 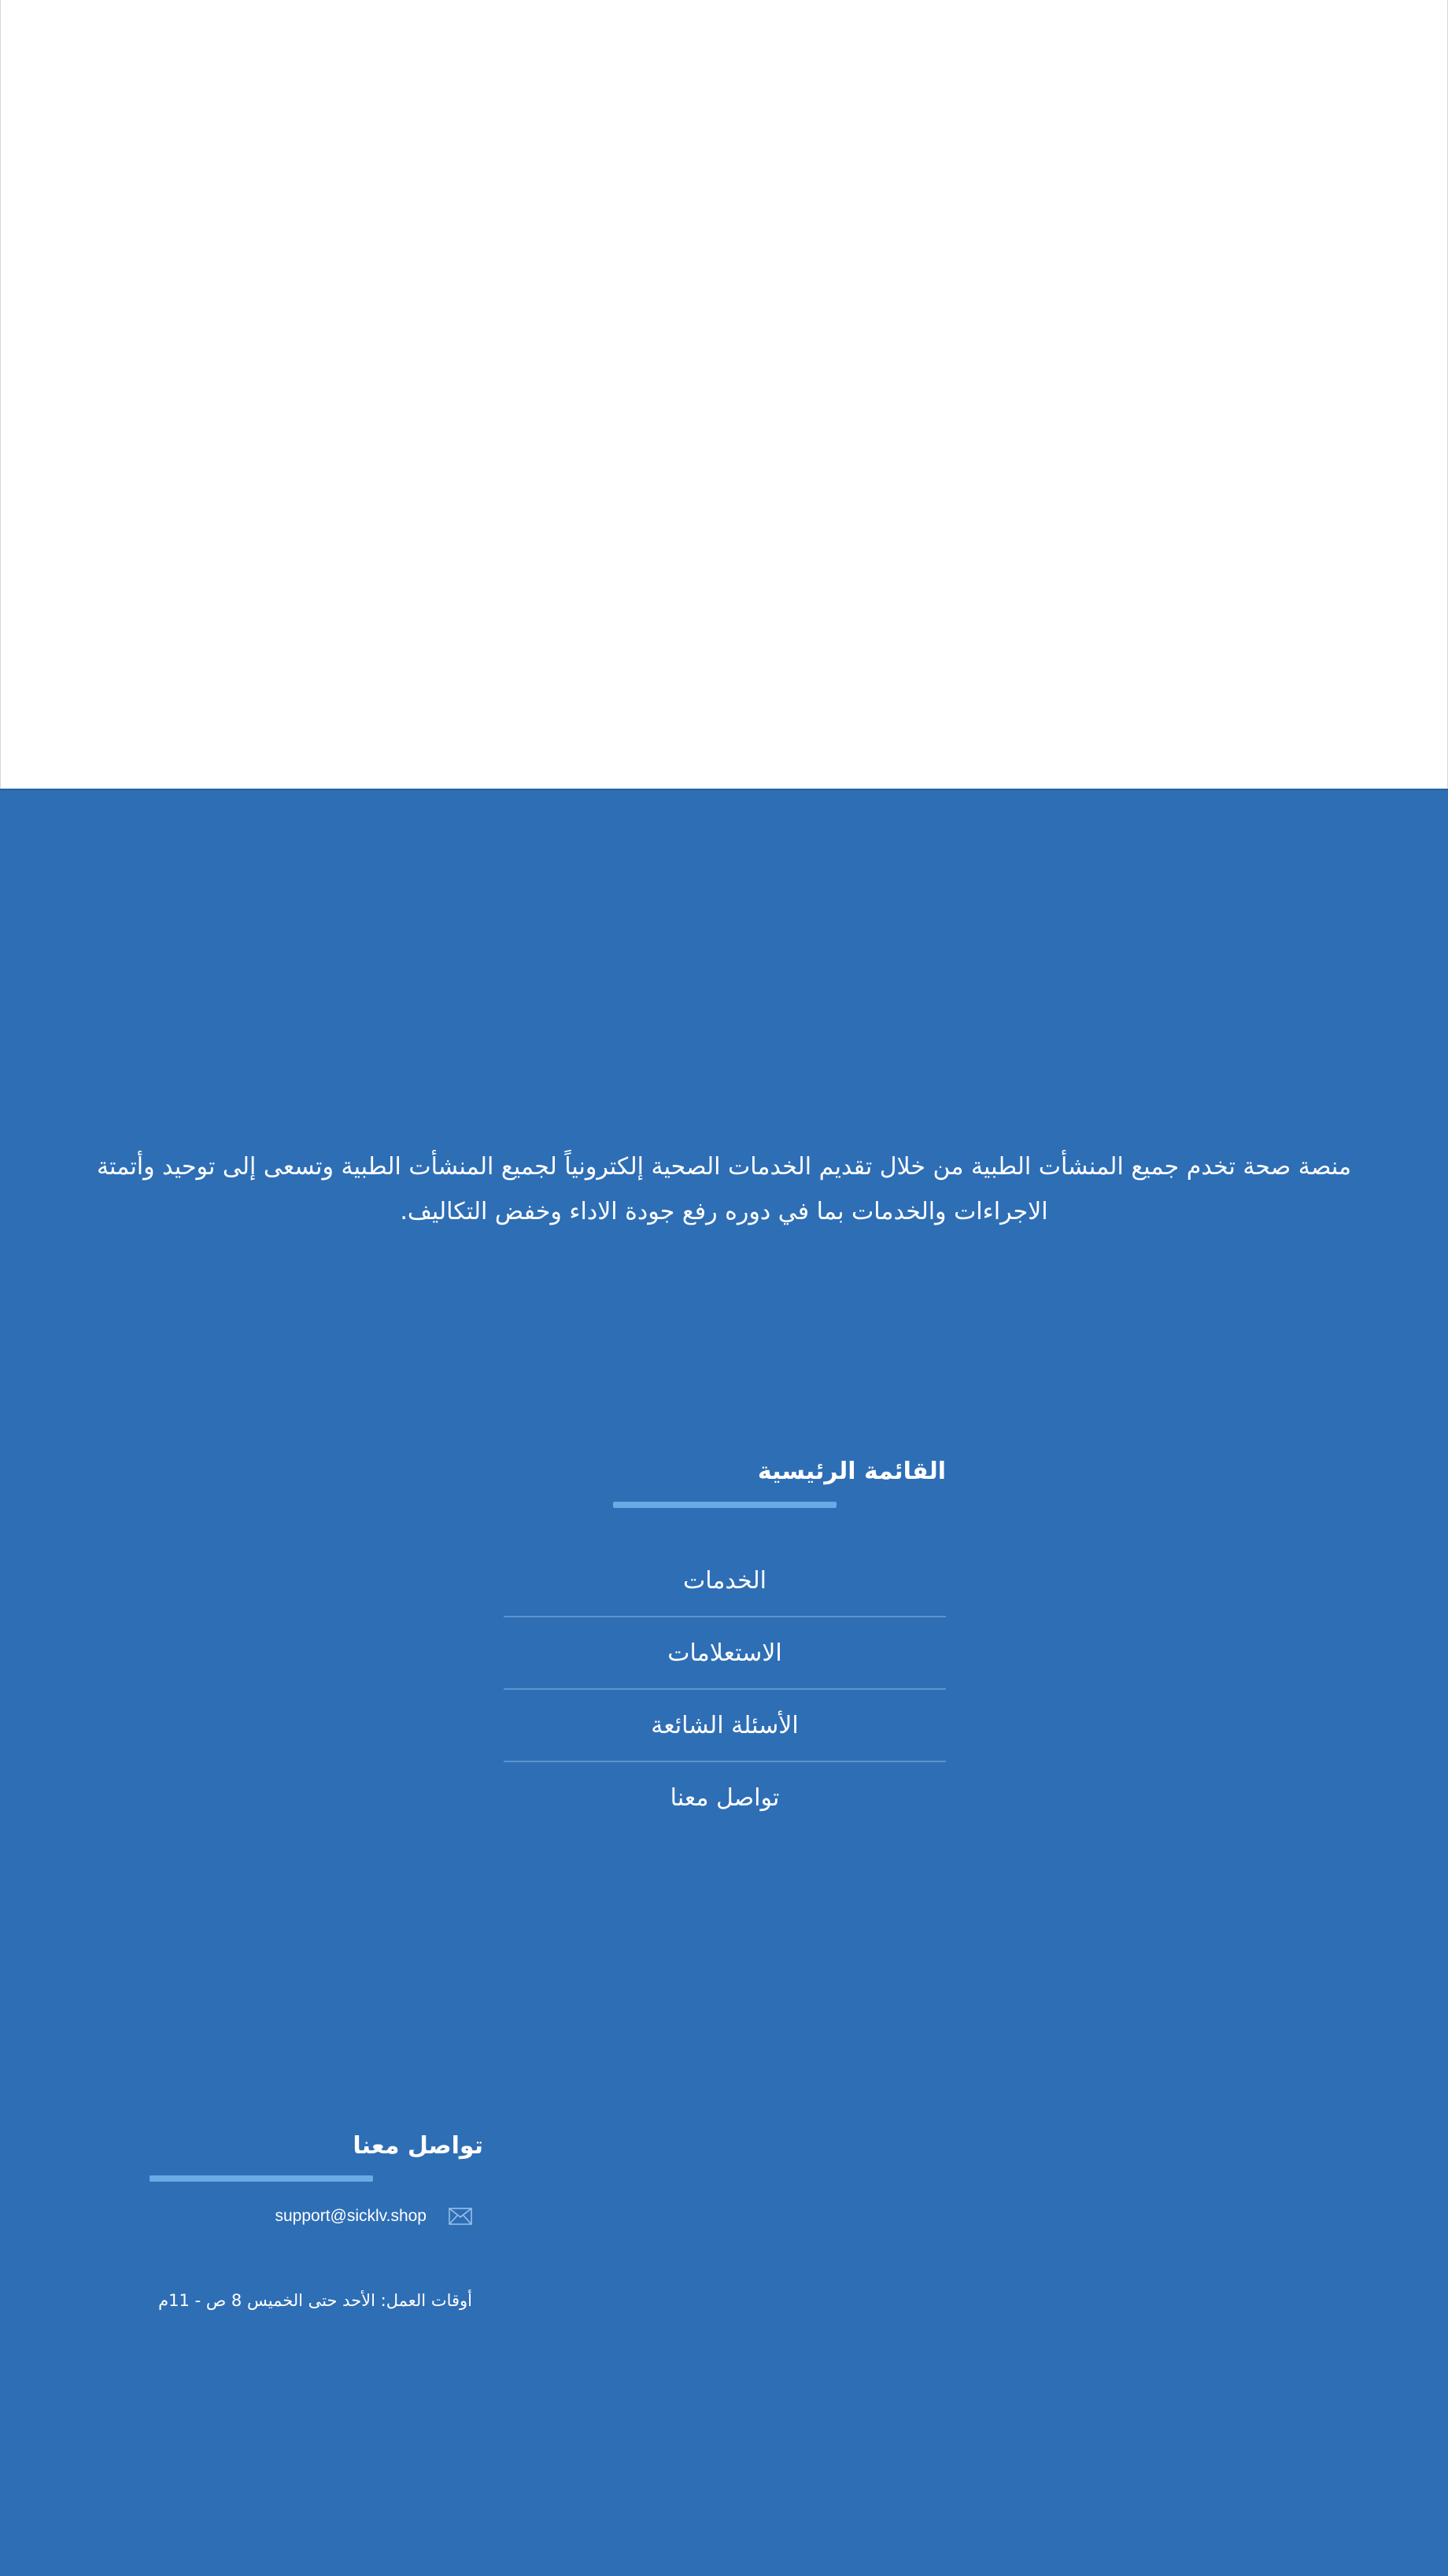 I want to click on menu-item-label: الخدمات, so click(x=725, y=1581).